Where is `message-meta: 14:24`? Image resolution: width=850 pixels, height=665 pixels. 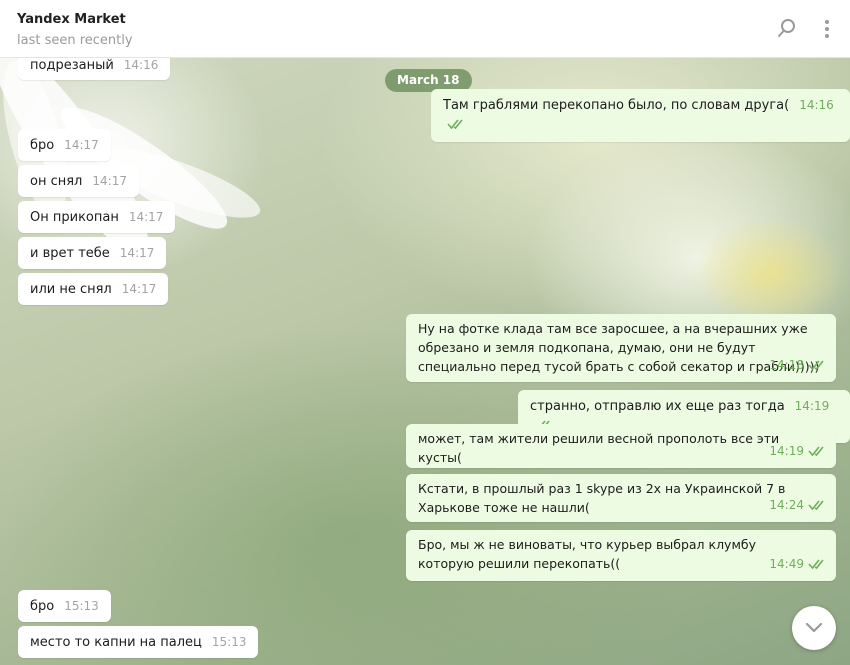
message-meta: 14:24 is located at coordinates (792, 506).